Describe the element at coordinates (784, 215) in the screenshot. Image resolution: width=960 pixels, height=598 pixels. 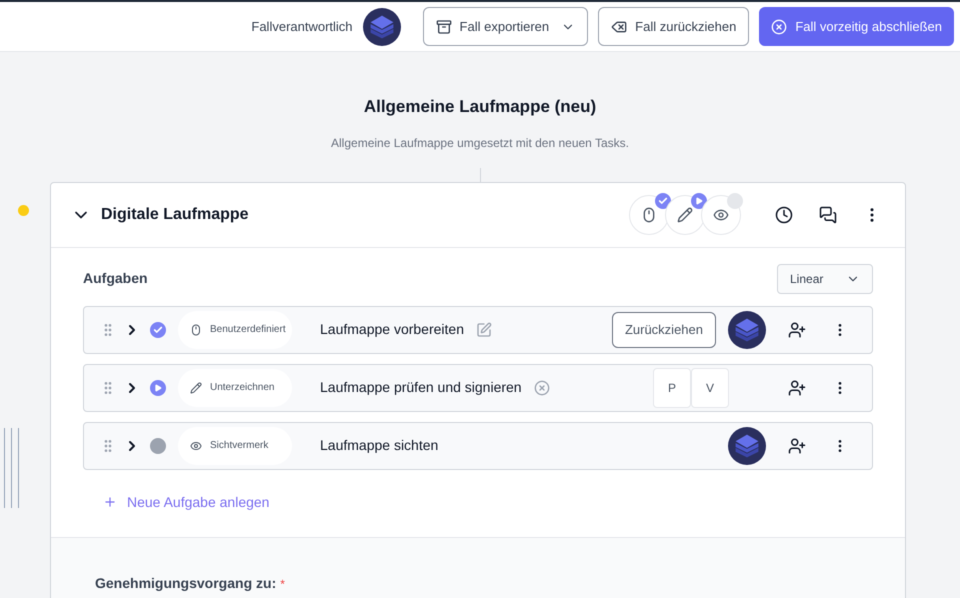
I see `history-icon` at that location.